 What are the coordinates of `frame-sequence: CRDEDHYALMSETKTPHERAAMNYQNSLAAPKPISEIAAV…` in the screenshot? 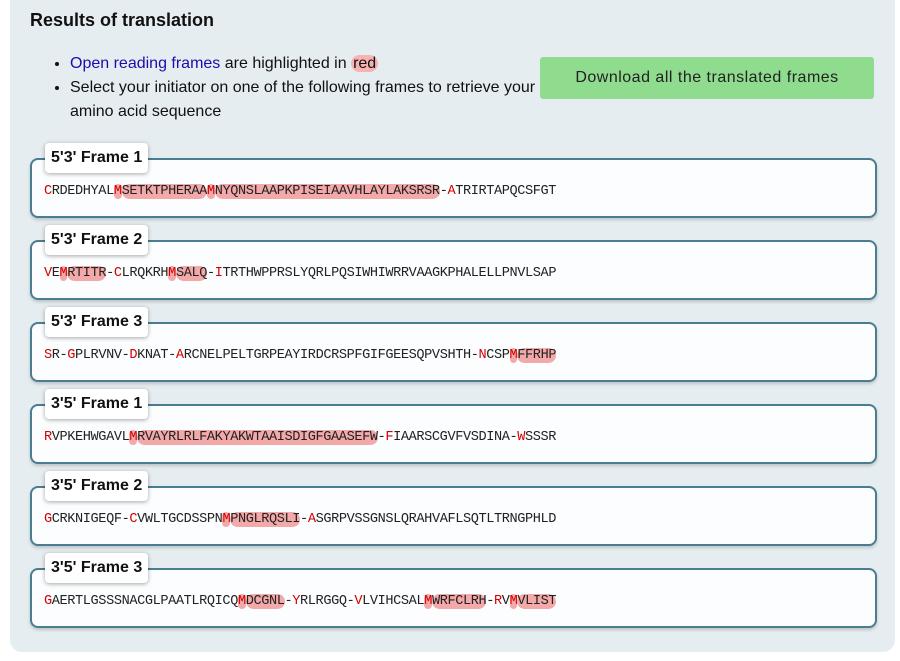 It's located at (455, 192).